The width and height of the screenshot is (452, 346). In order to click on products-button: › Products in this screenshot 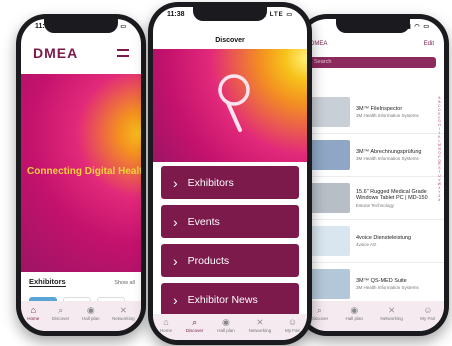, I will do `click(230, 260)`.